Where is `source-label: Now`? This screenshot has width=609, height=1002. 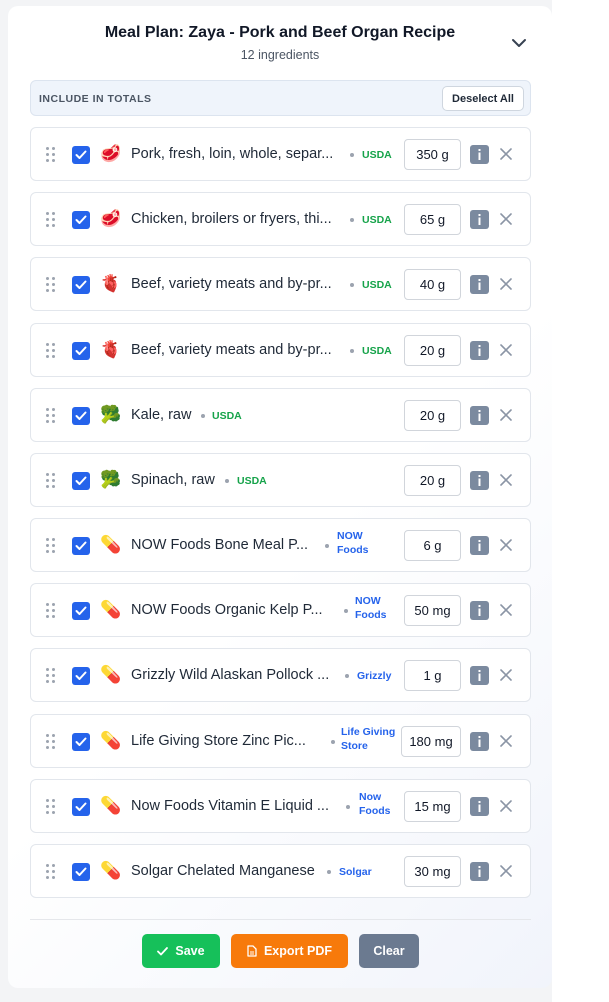
source-label: Now is located at coordinates (370, 796).